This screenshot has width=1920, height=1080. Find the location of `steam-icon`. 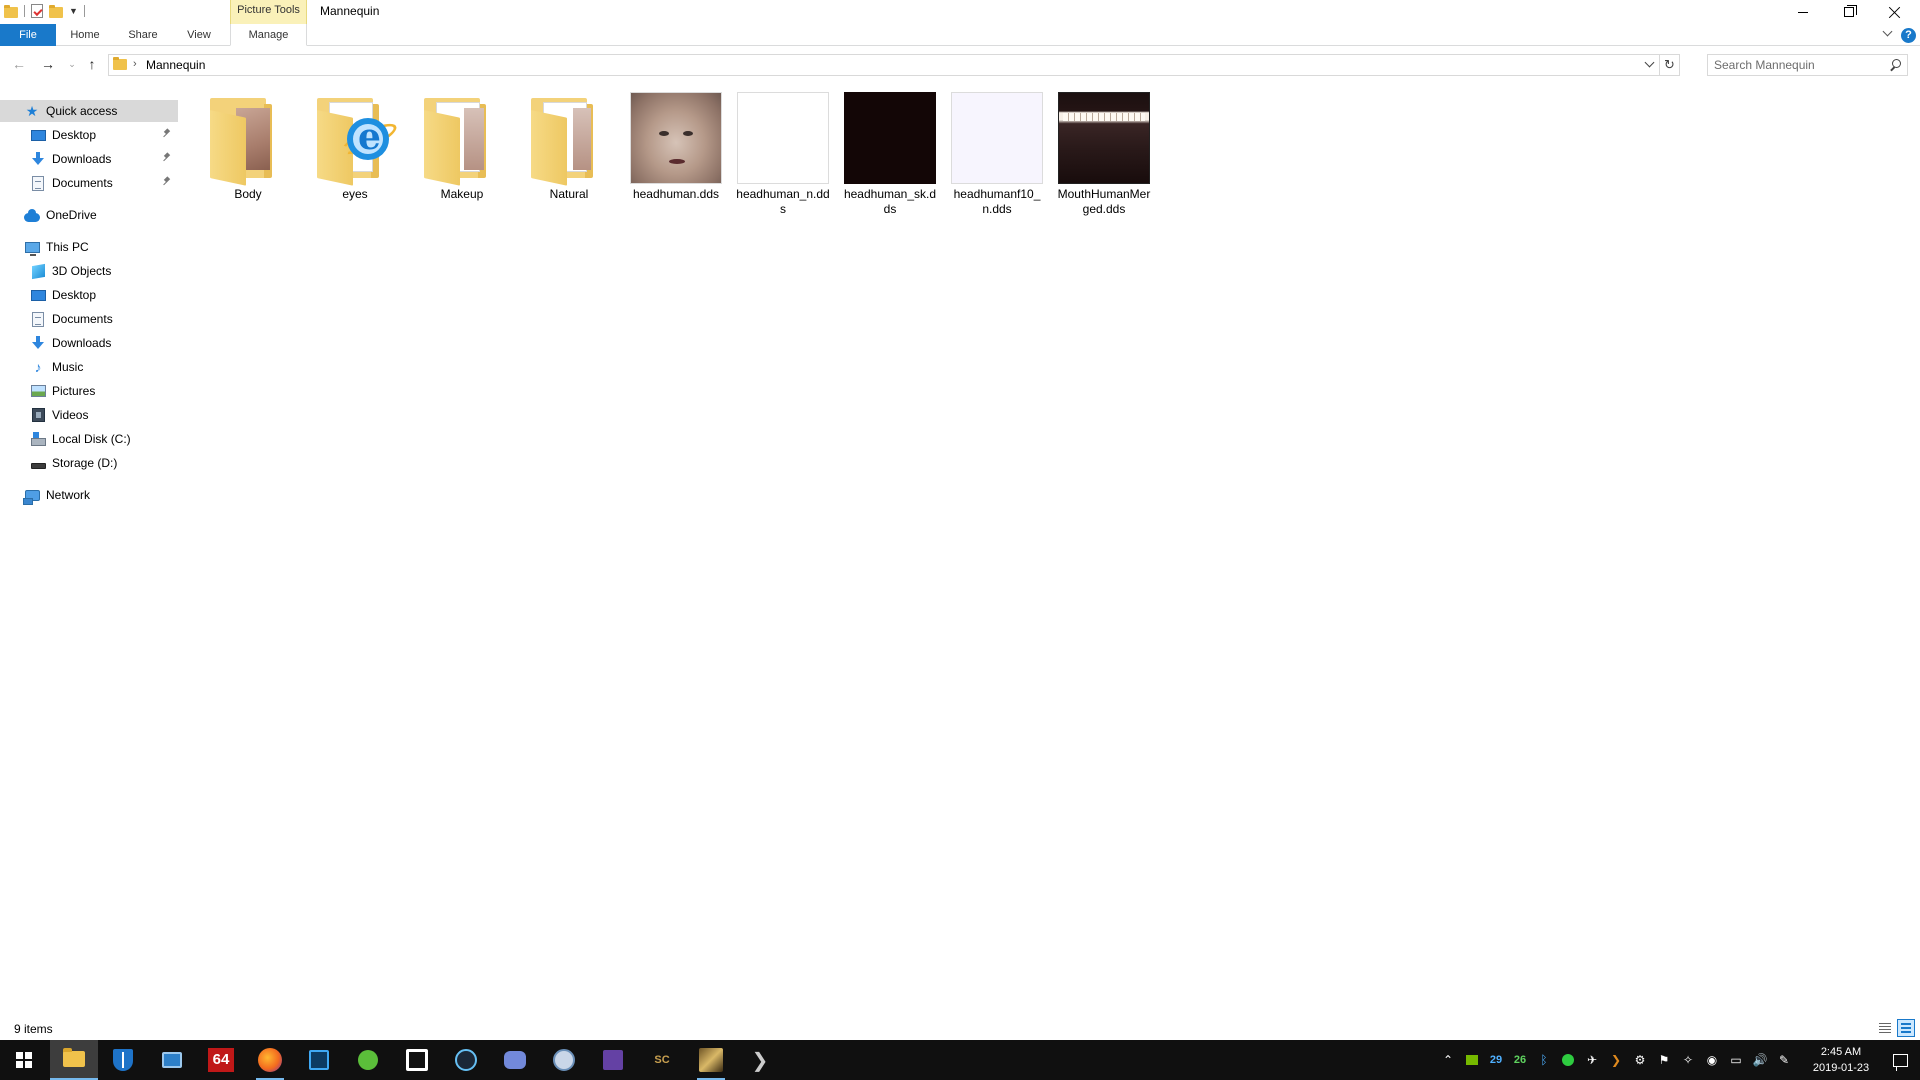

steam-icon is located at coordinates (466, 1060).